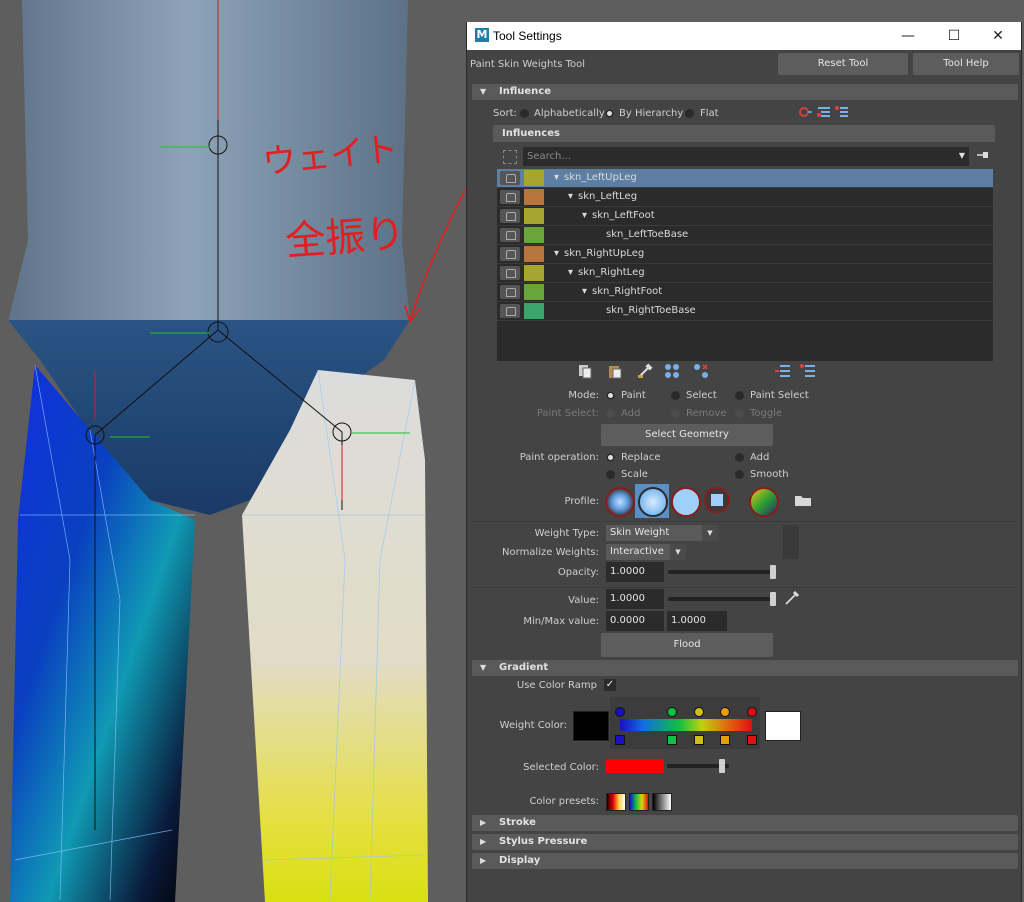 This screenshot has width=1024, height=902. What do you see at coordinates (610, 395) in the screenshot?
I see `mode-paint-radio` at bounding box center [610, 395].